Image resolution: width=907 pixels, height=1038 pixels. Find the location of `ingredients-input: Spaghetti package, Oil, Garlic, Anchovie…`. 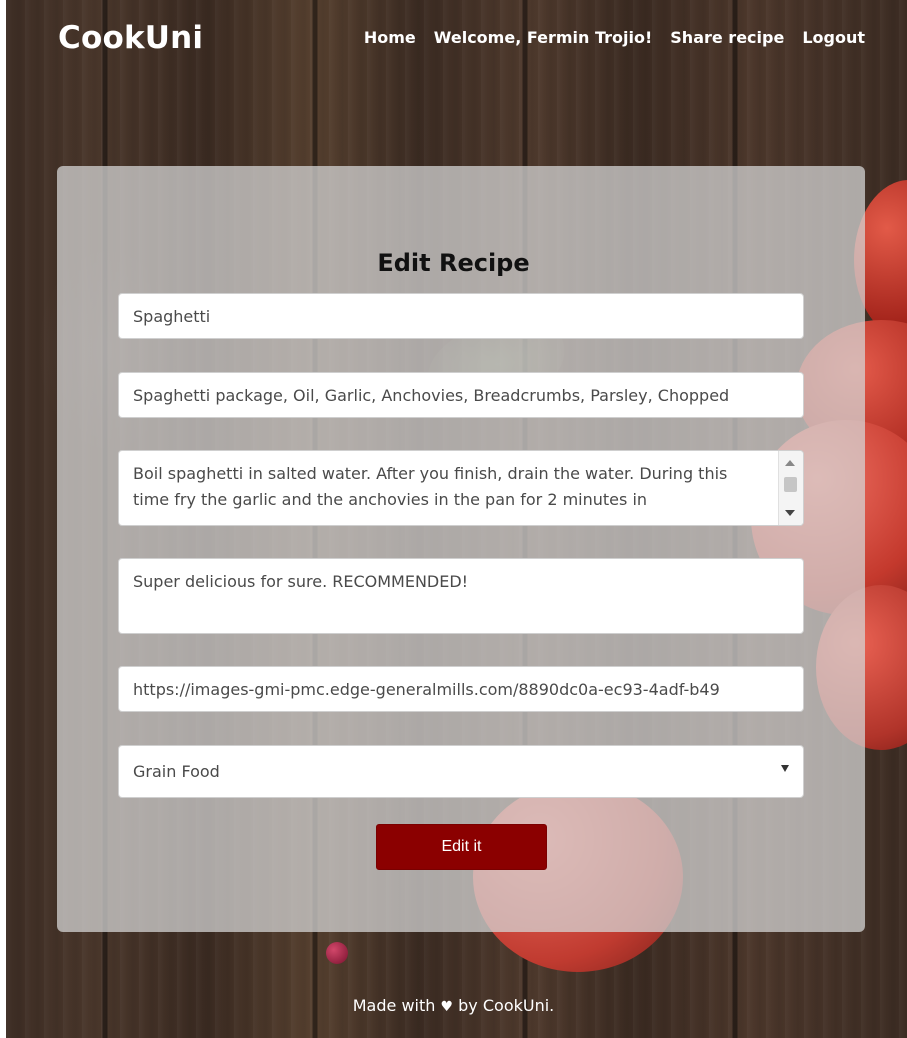

ingredients-input: Spaghetti package, Oil, Garlic, Anchovie… is located at coordinates (461, 395).